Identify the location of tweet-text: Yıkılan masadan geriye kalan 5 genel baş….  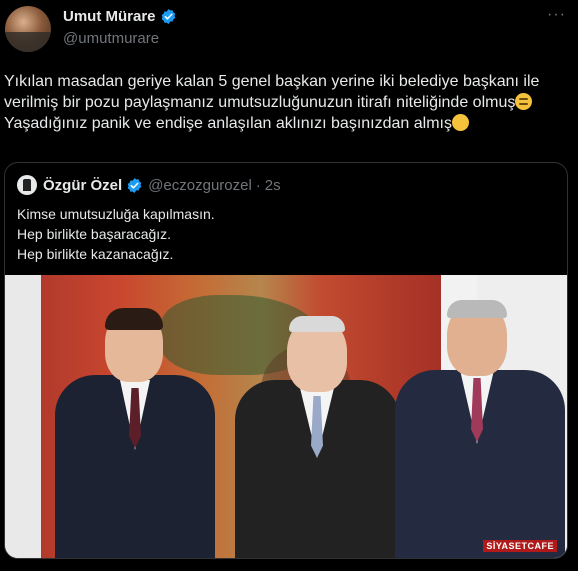
(287, 102).